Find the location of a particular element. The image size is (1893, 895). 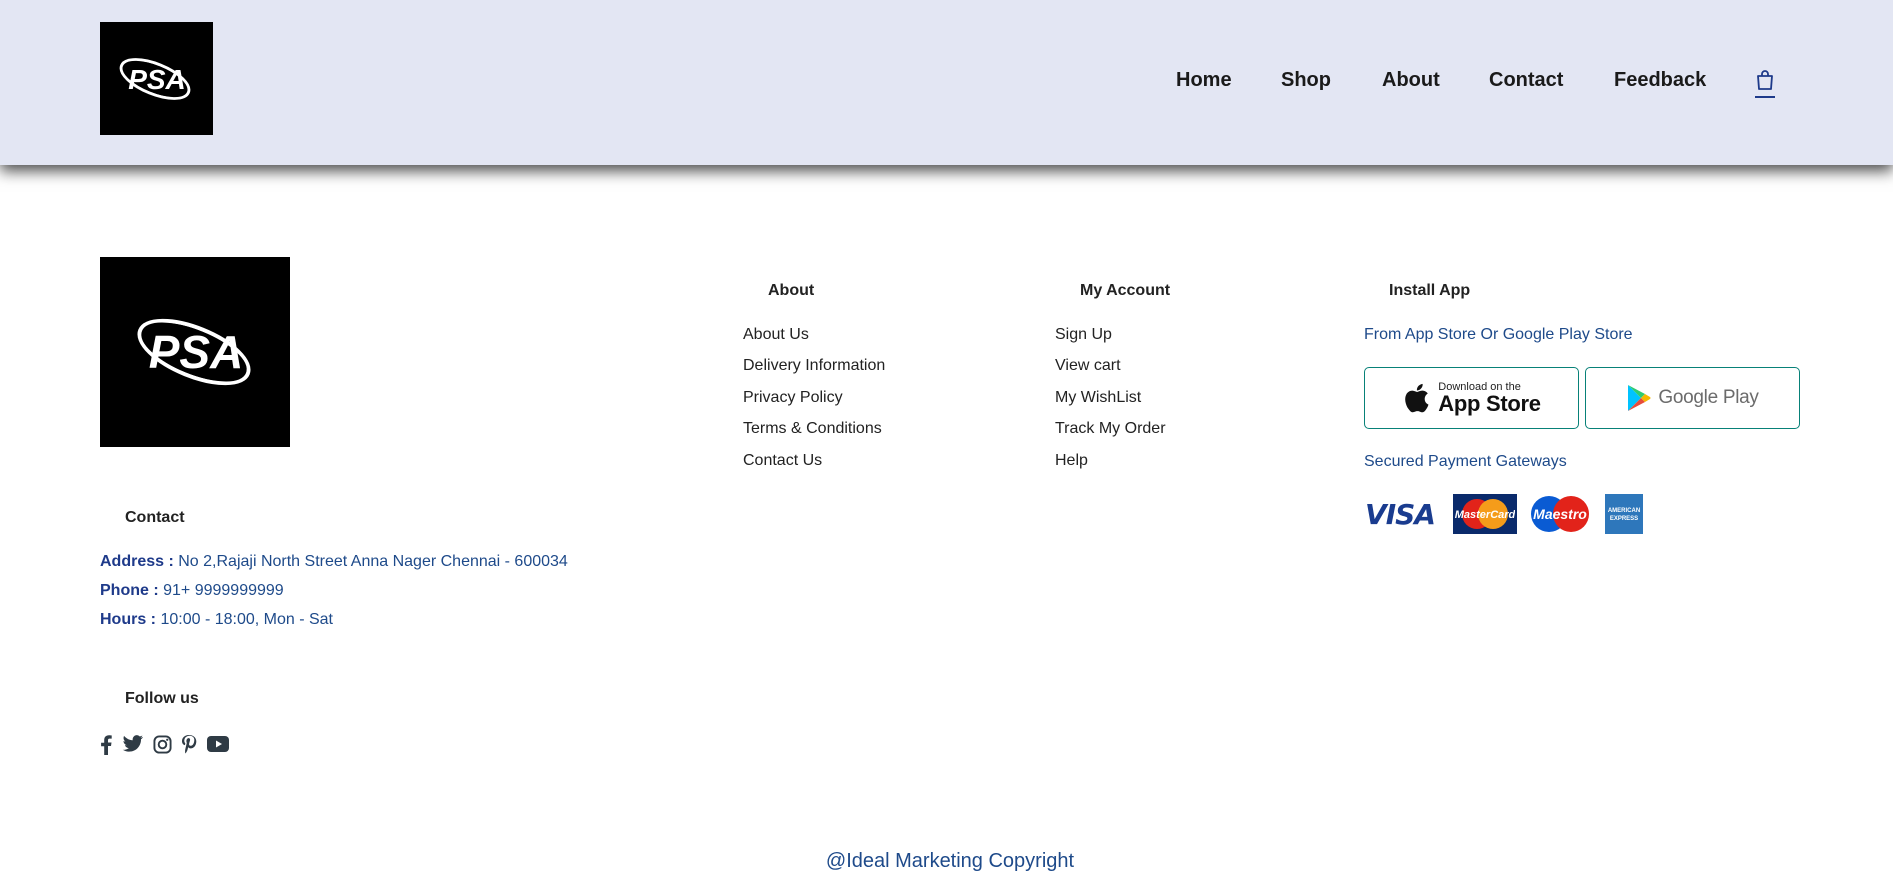

install-app-title: Install App is located at coordinates (1430, 290).